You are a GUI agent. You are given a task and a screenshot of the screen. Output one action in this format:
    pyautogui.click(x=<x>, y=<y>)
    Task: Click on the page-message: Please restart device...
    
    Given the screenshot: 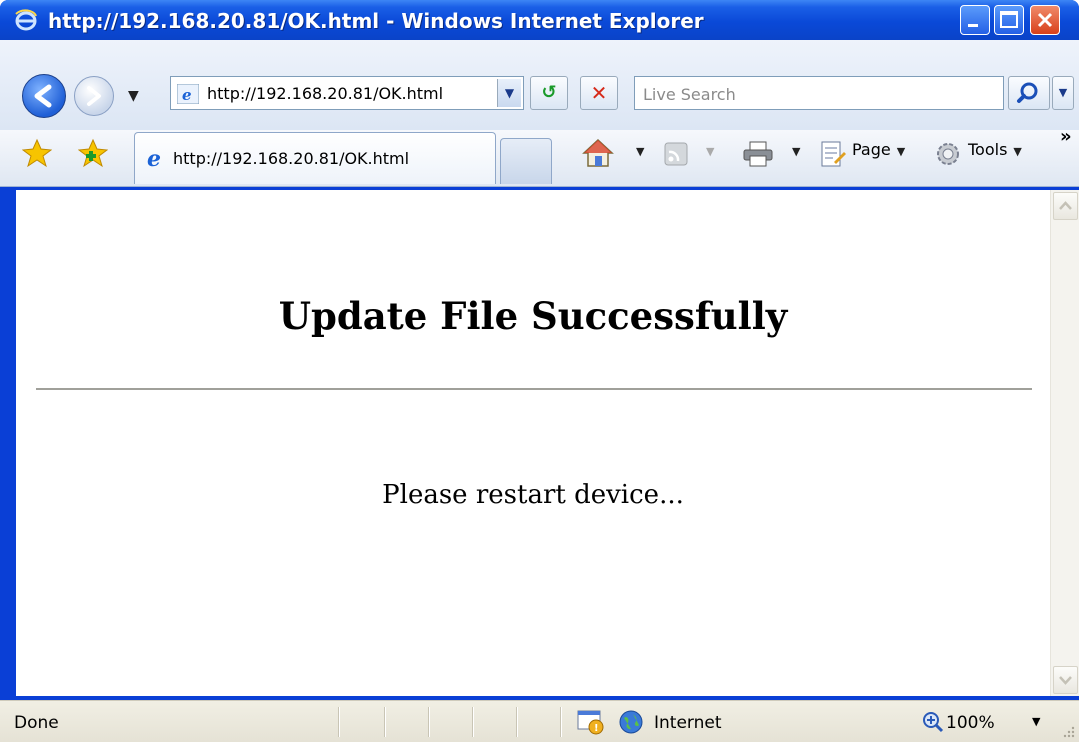 What is the action you would take?
    pyautogui.click(x=533, y=495)
    